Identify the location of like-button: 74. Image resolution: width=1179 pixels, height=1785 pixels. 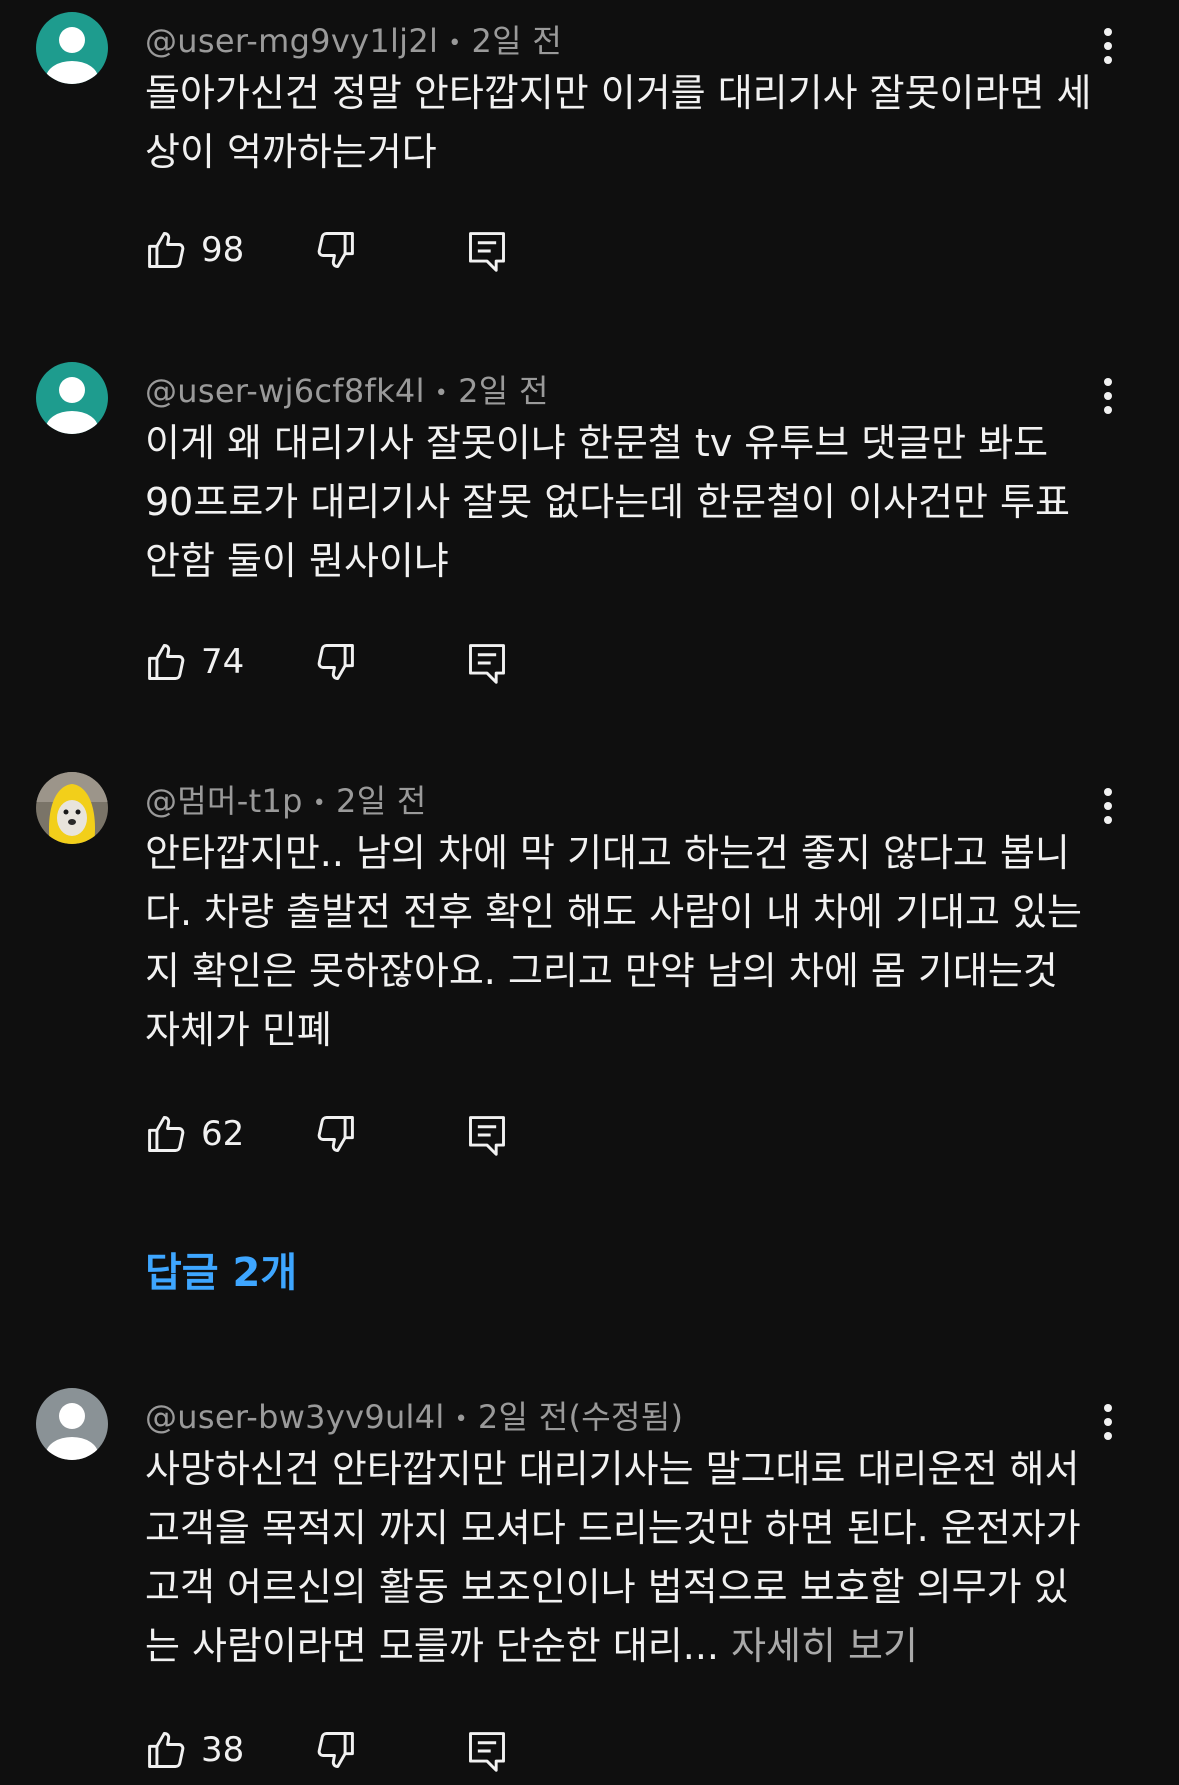
(194, 662).